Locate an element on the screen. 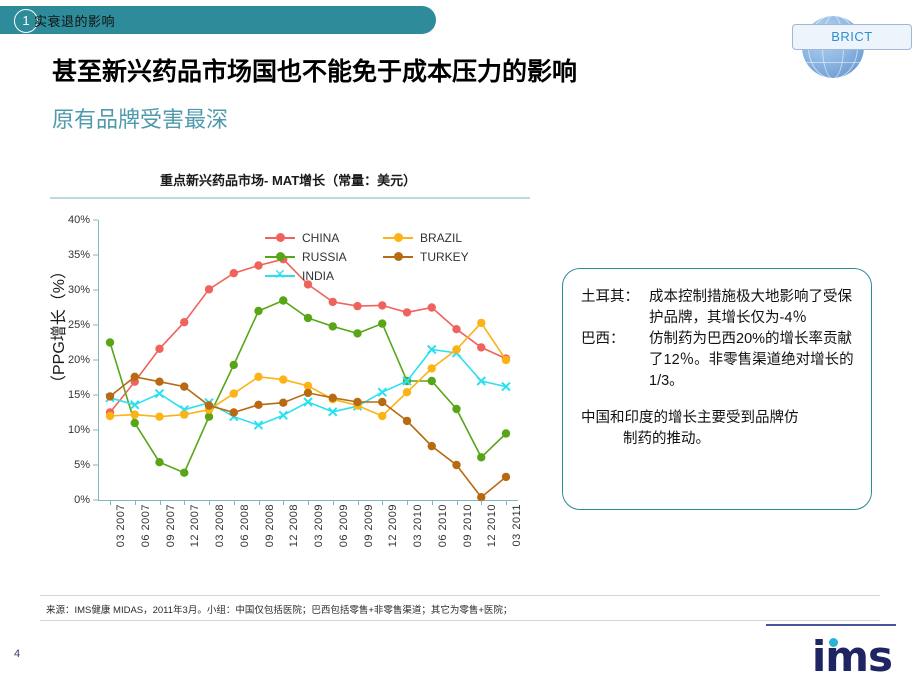  legend-item-turkey: TURKEY is located at coordinates (426, 256).